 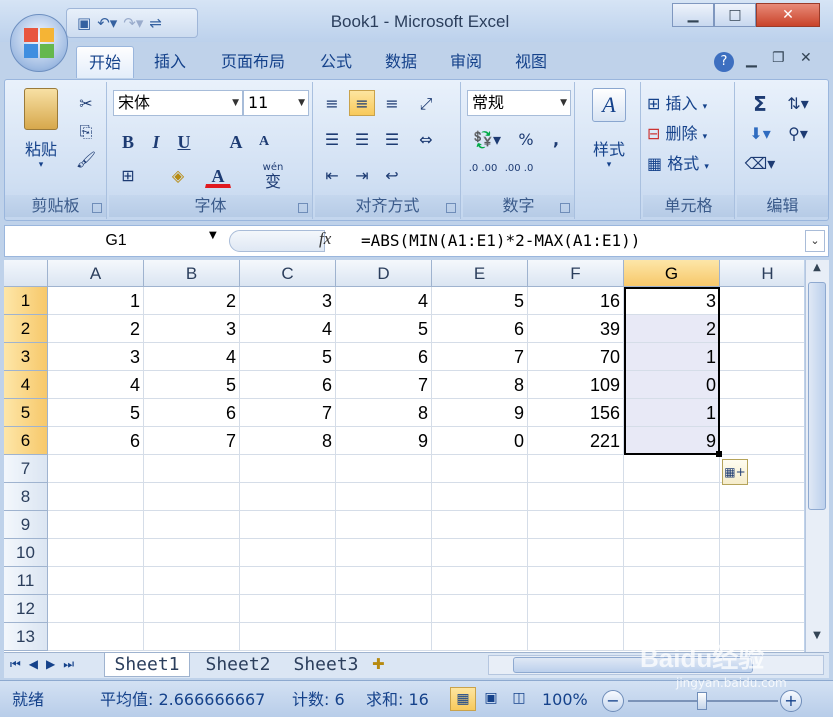 I want to click on copy-icon: ⎘, so click(x=86, y=131).